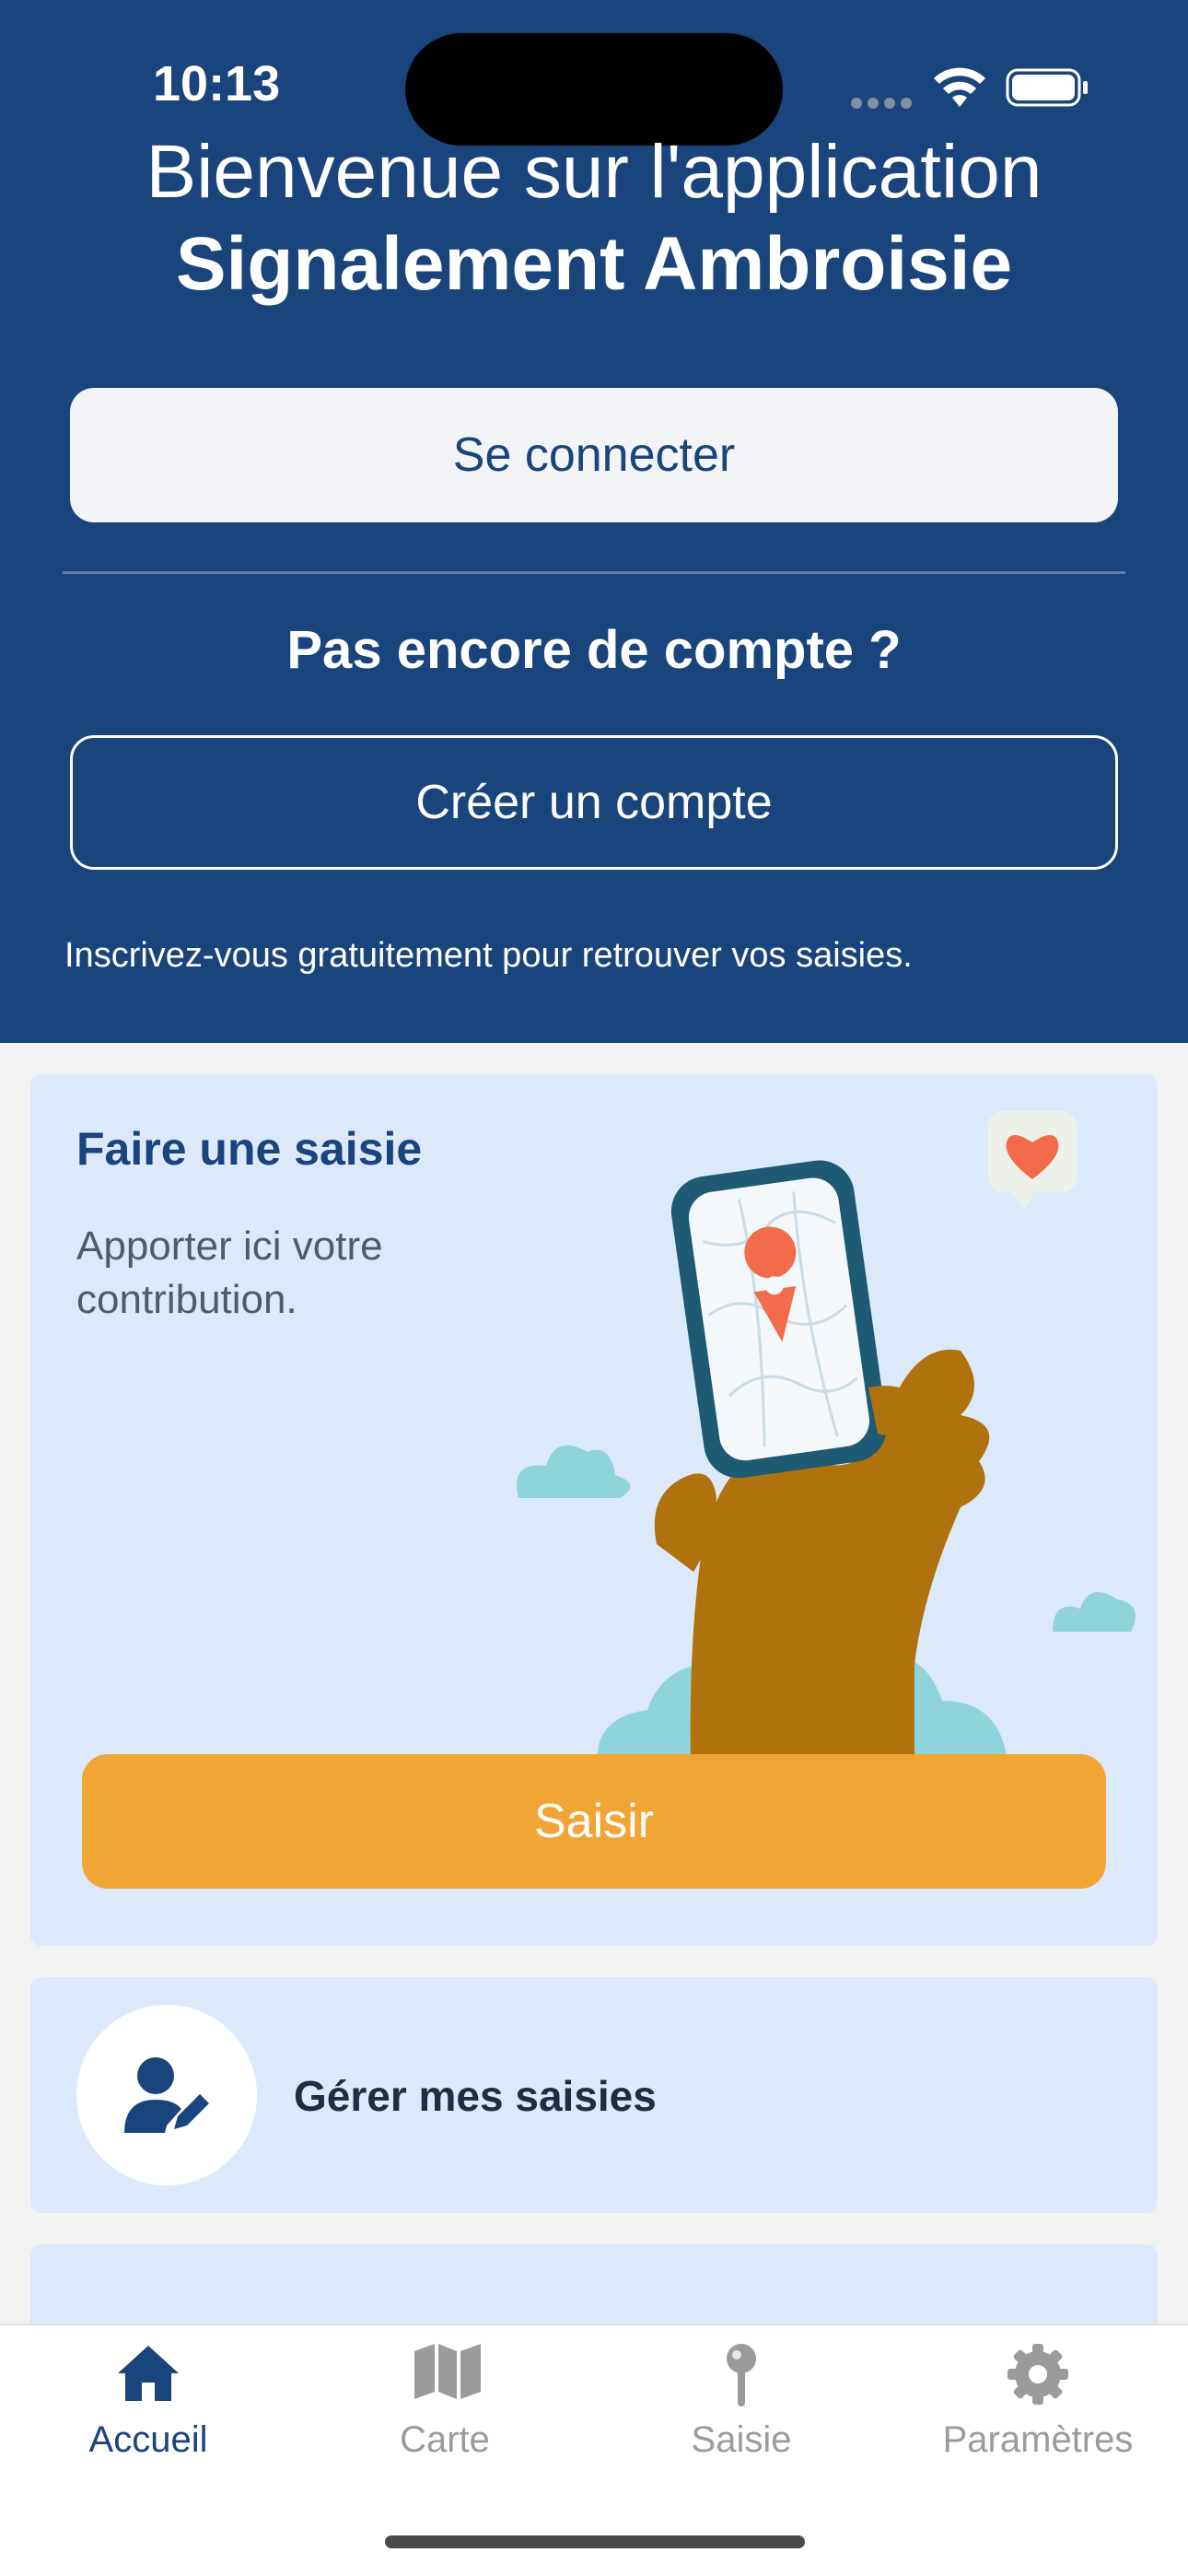 The width and height of the screenshot is (1188, 2576). What do you see at coordinates (1037, 2374) in the screenshot?
I see `gear-icon` at bounding box center [1037, 2374].